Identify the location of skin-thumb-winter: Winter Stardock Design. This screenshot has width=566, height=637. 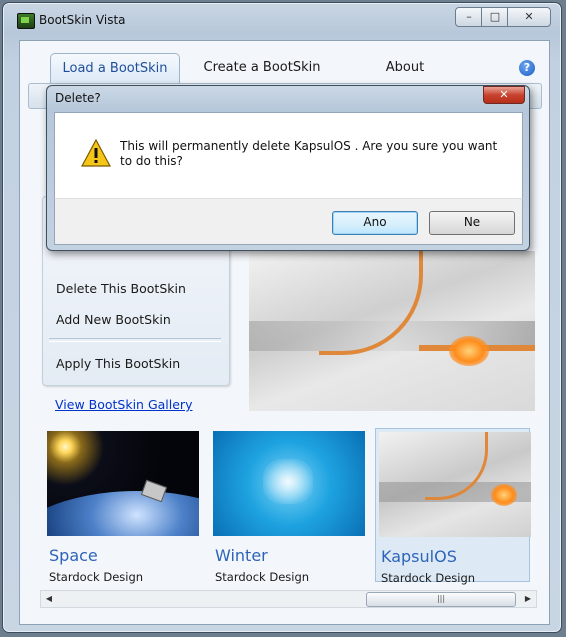
(286, 506).